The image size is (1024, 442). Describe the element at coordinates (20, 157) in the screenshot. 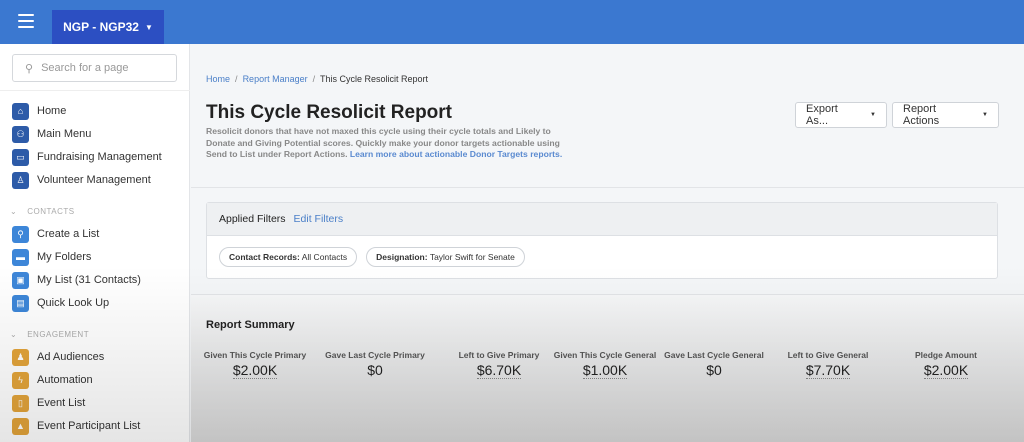

I see `money-icon: ▭` at that location.